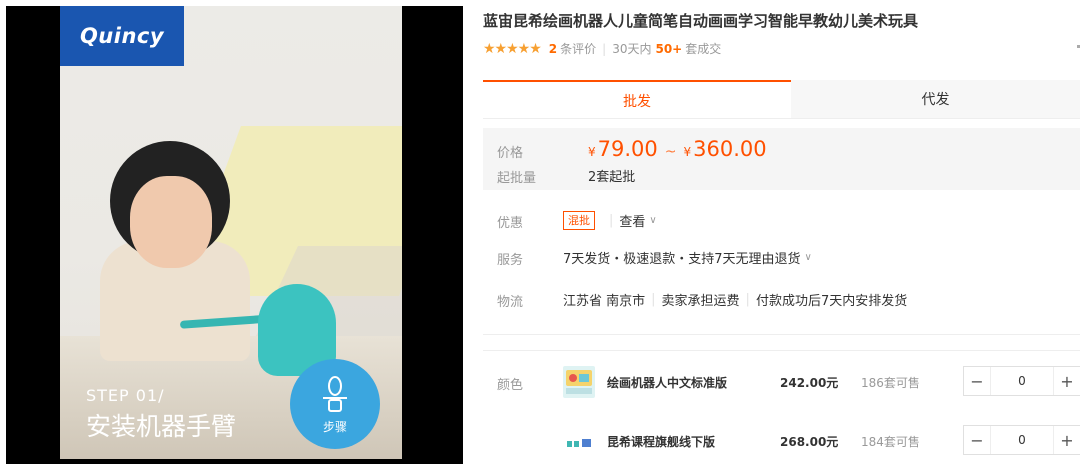  I want to click on discount-view-link: 查看, so click(632, 220).